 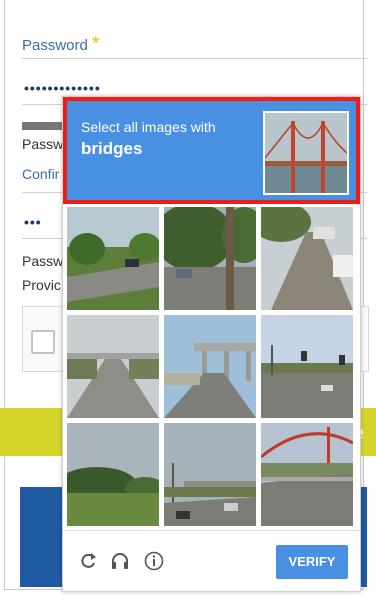 What do you see at coordinates (210, 258) in the screenshot?
I see `tile-road-tree-trunk` at bounding box center [210, 258].